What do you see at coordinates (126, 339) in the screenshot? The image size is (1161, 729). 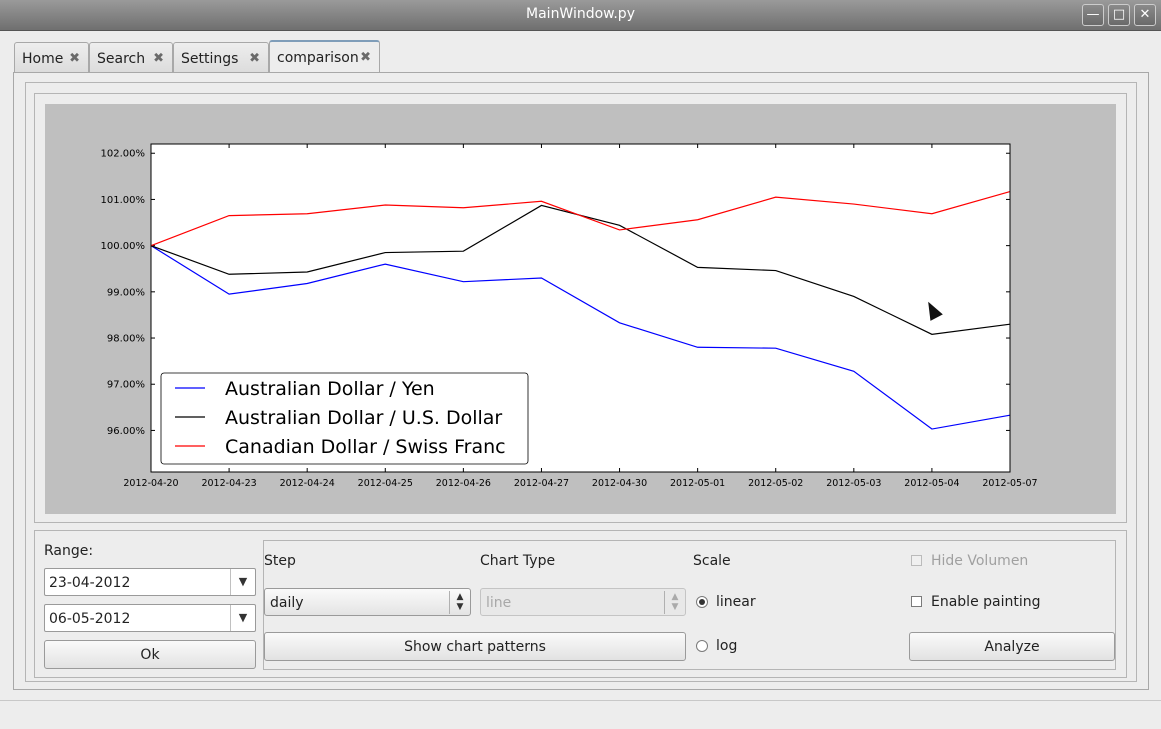 I see `y-tick-label: 98.00%` at bounding box center [126, 339].